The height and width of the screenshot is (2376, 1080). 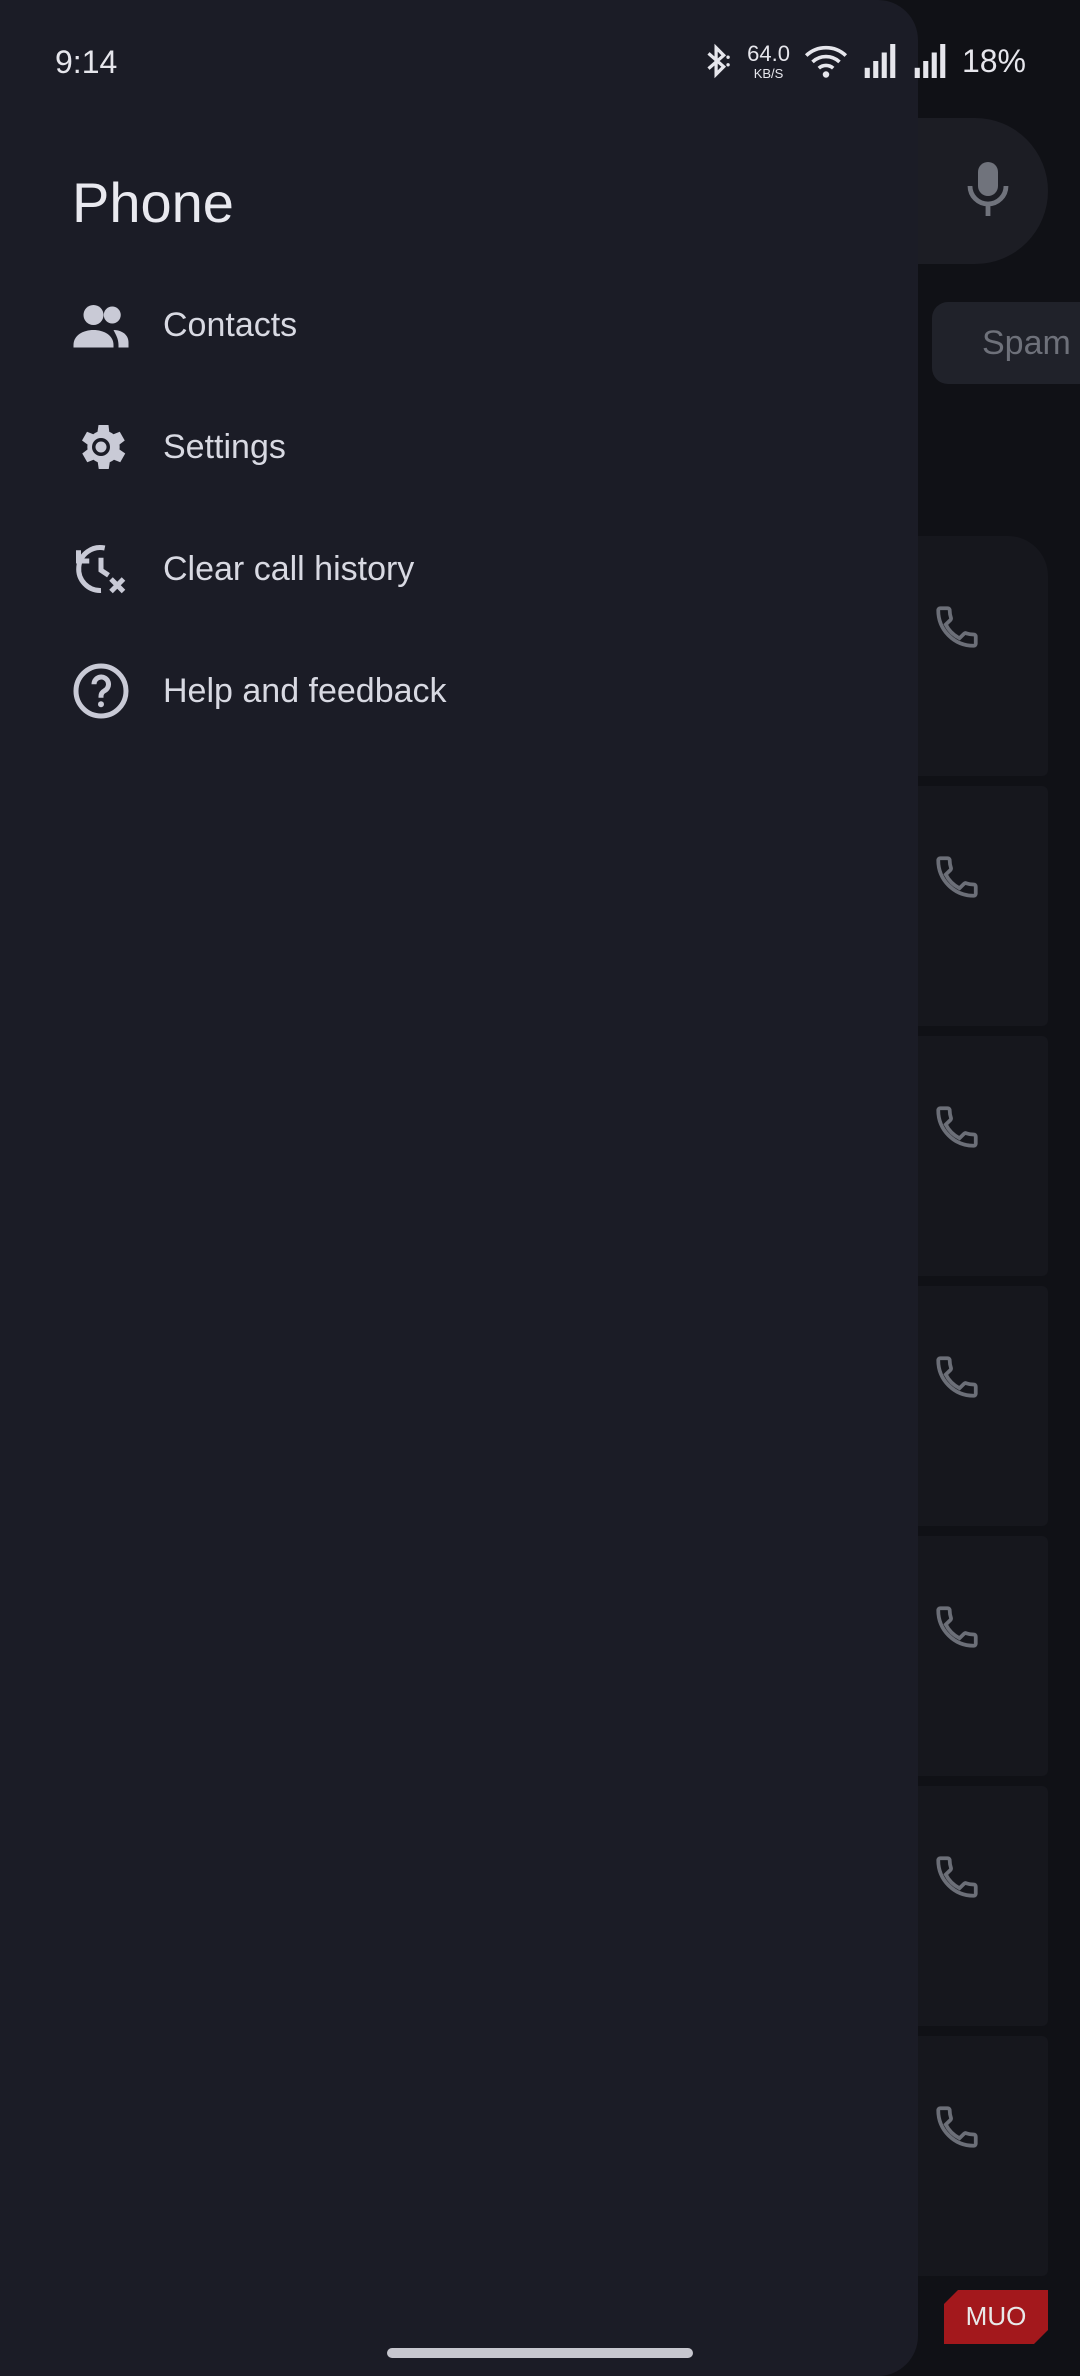 I want to click on network-speed-unit: KB/S, so click(x=768, y=73).